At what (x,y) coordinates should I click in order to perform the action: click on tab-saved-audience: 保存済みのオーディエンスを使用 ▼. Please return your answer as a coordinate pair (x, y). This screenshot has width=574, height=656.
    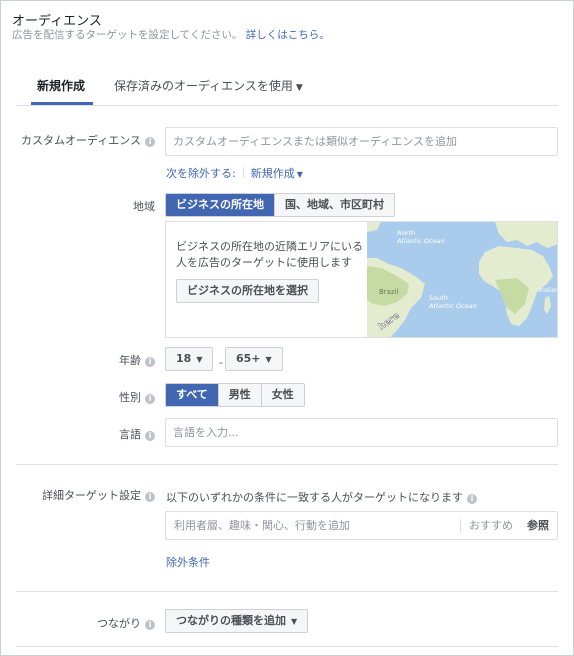
    Looking at the image, I should click on (208, 89).